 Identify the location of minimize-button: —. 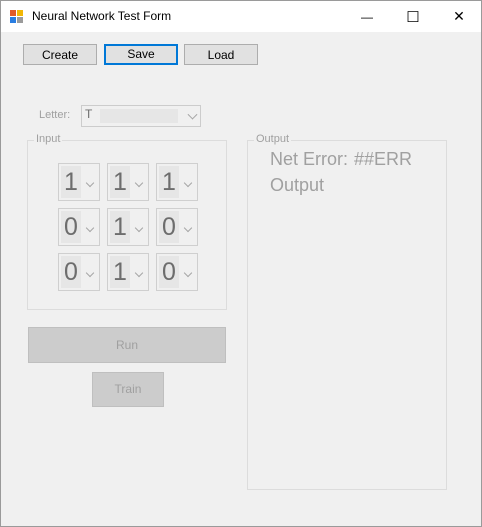
(367, 16).